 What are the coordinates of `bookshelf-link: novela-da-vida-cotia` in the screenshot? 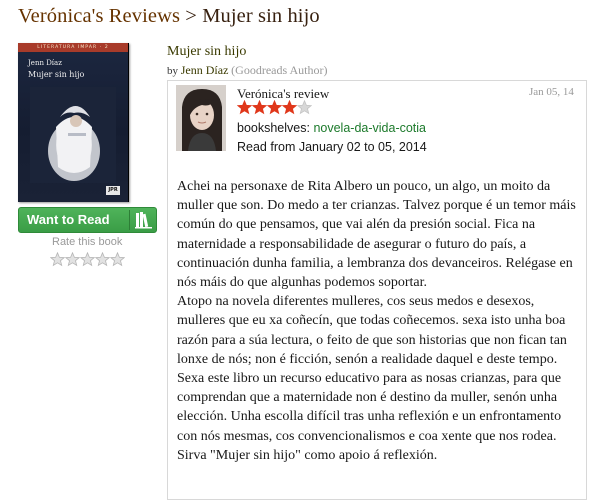 It's located at (369, 128).